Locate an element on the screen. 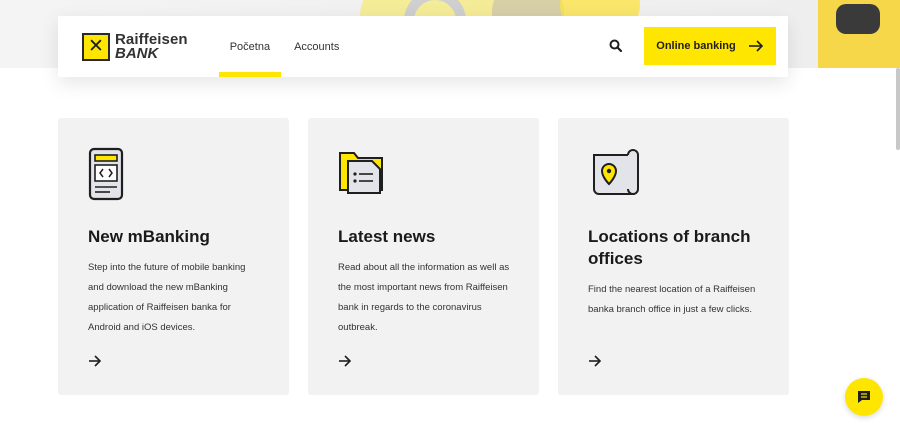 Image resolution: width=900 pixels, height=433 pixels. hero-shape is located at coordinates (858, 19).